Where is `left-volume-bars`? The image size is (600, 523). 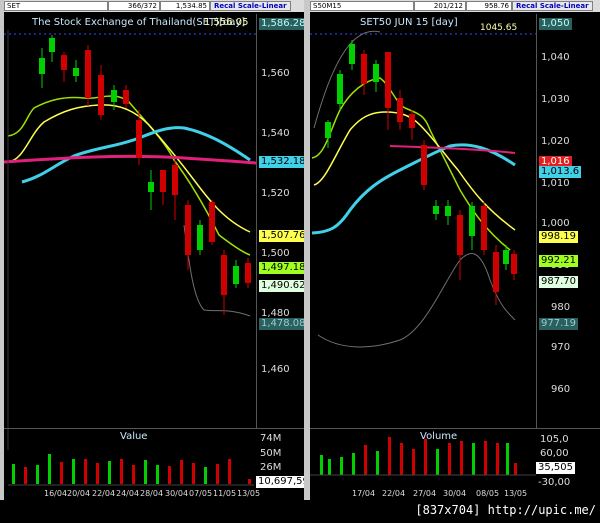
left-volume-bars is located at coordinates (131, 470).